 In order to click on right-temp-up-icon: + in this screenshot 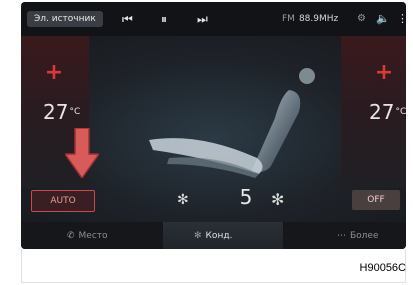, I will do `click(384, 73)`.